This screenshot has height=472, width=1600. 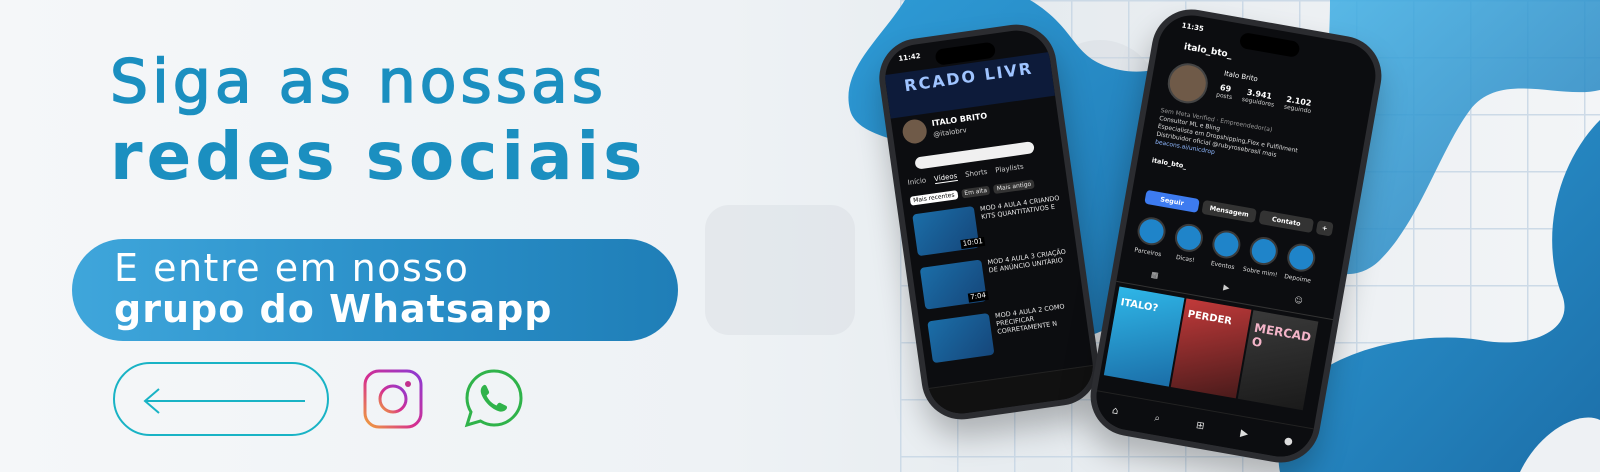 I want to click on profile-icon: ●, so click(x=1288, y=442).